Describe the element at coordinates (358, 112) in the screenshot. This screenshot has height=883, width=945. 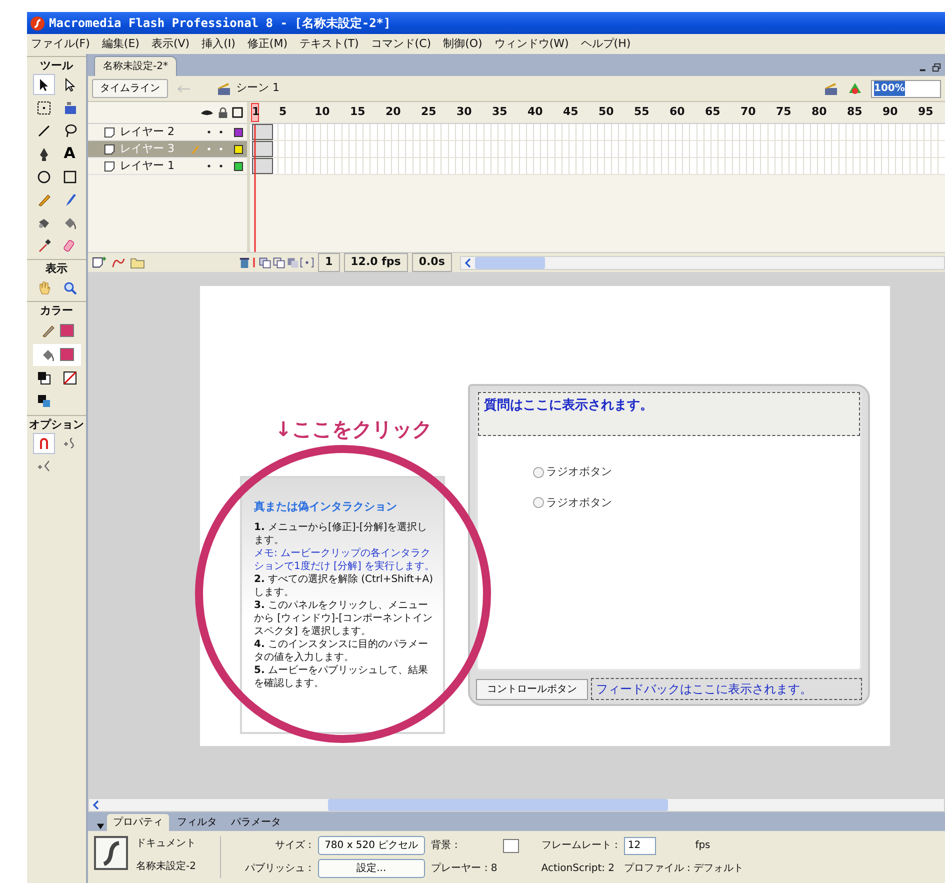
I see `frame-number: 15` at that location.